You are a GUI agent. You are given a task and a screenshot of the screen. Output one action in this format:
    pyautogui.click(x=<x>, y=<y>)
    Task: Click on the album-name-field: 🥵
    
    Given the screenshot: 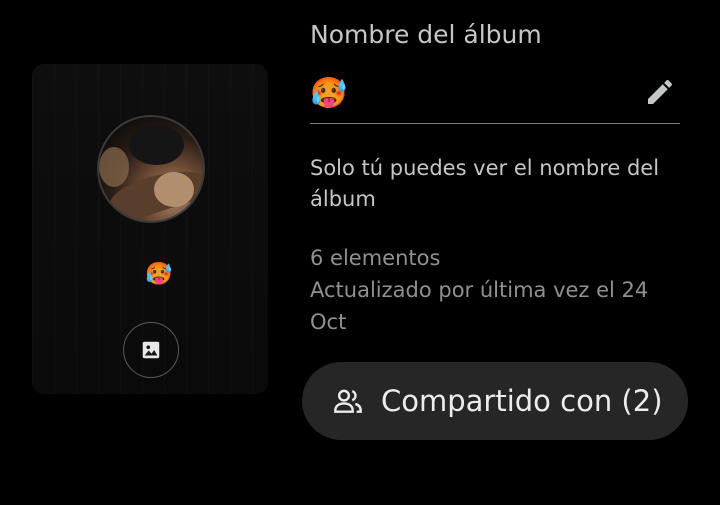 What is the action you would take?
    pyautogui.click(x=495, y=97)
    